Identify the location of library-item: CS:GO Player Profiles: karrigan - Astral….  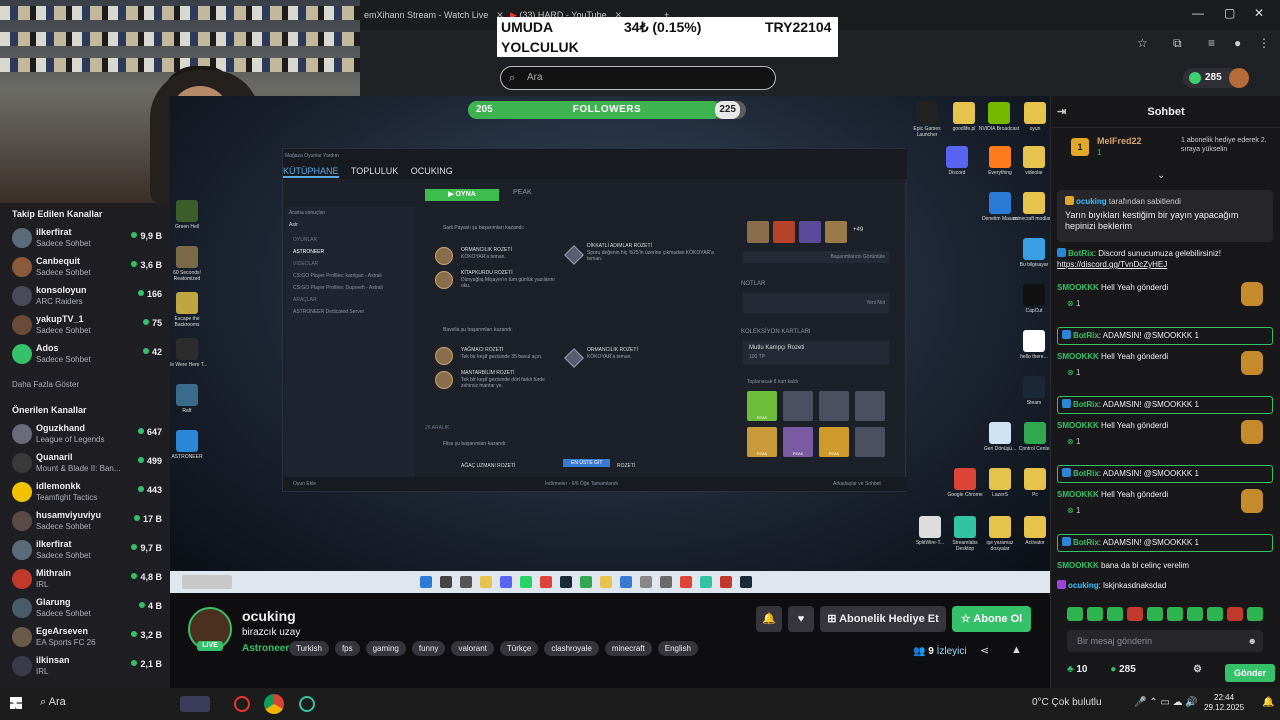
(350, 276).